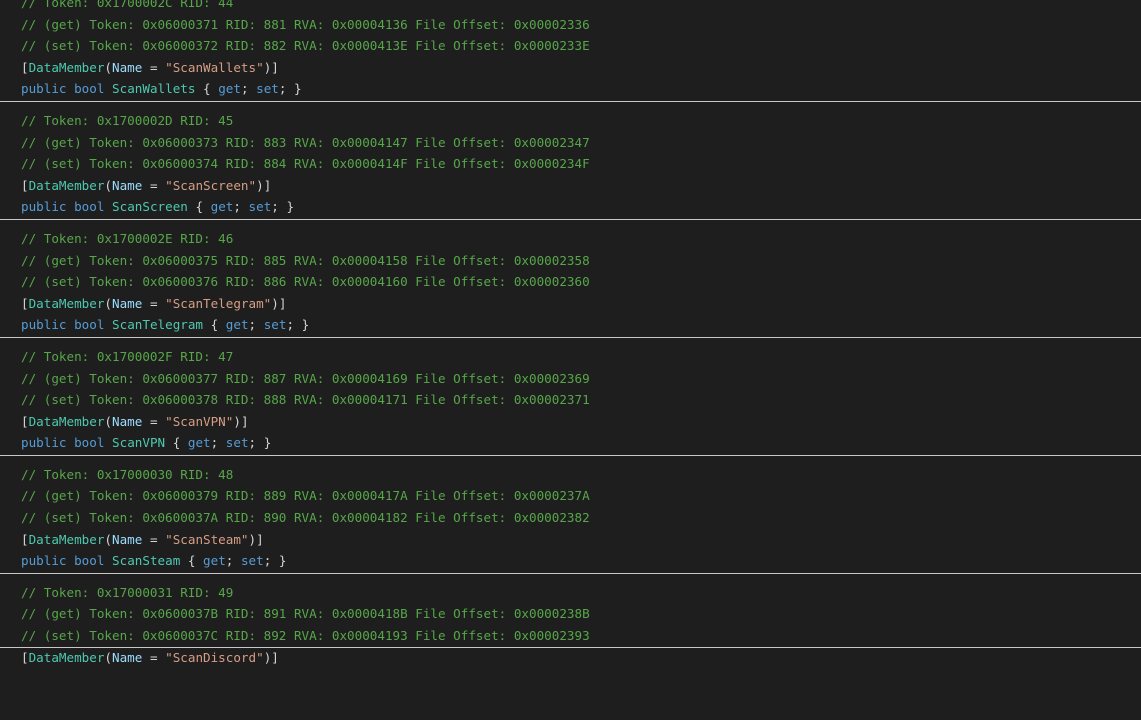 This screenshot has width=1141, height=720. What do you see at coordinates (581, 89) in the screenshot?
I see `property-declaration: public bool ScanWallets { get; set; }` at bounding box center [581, 89].